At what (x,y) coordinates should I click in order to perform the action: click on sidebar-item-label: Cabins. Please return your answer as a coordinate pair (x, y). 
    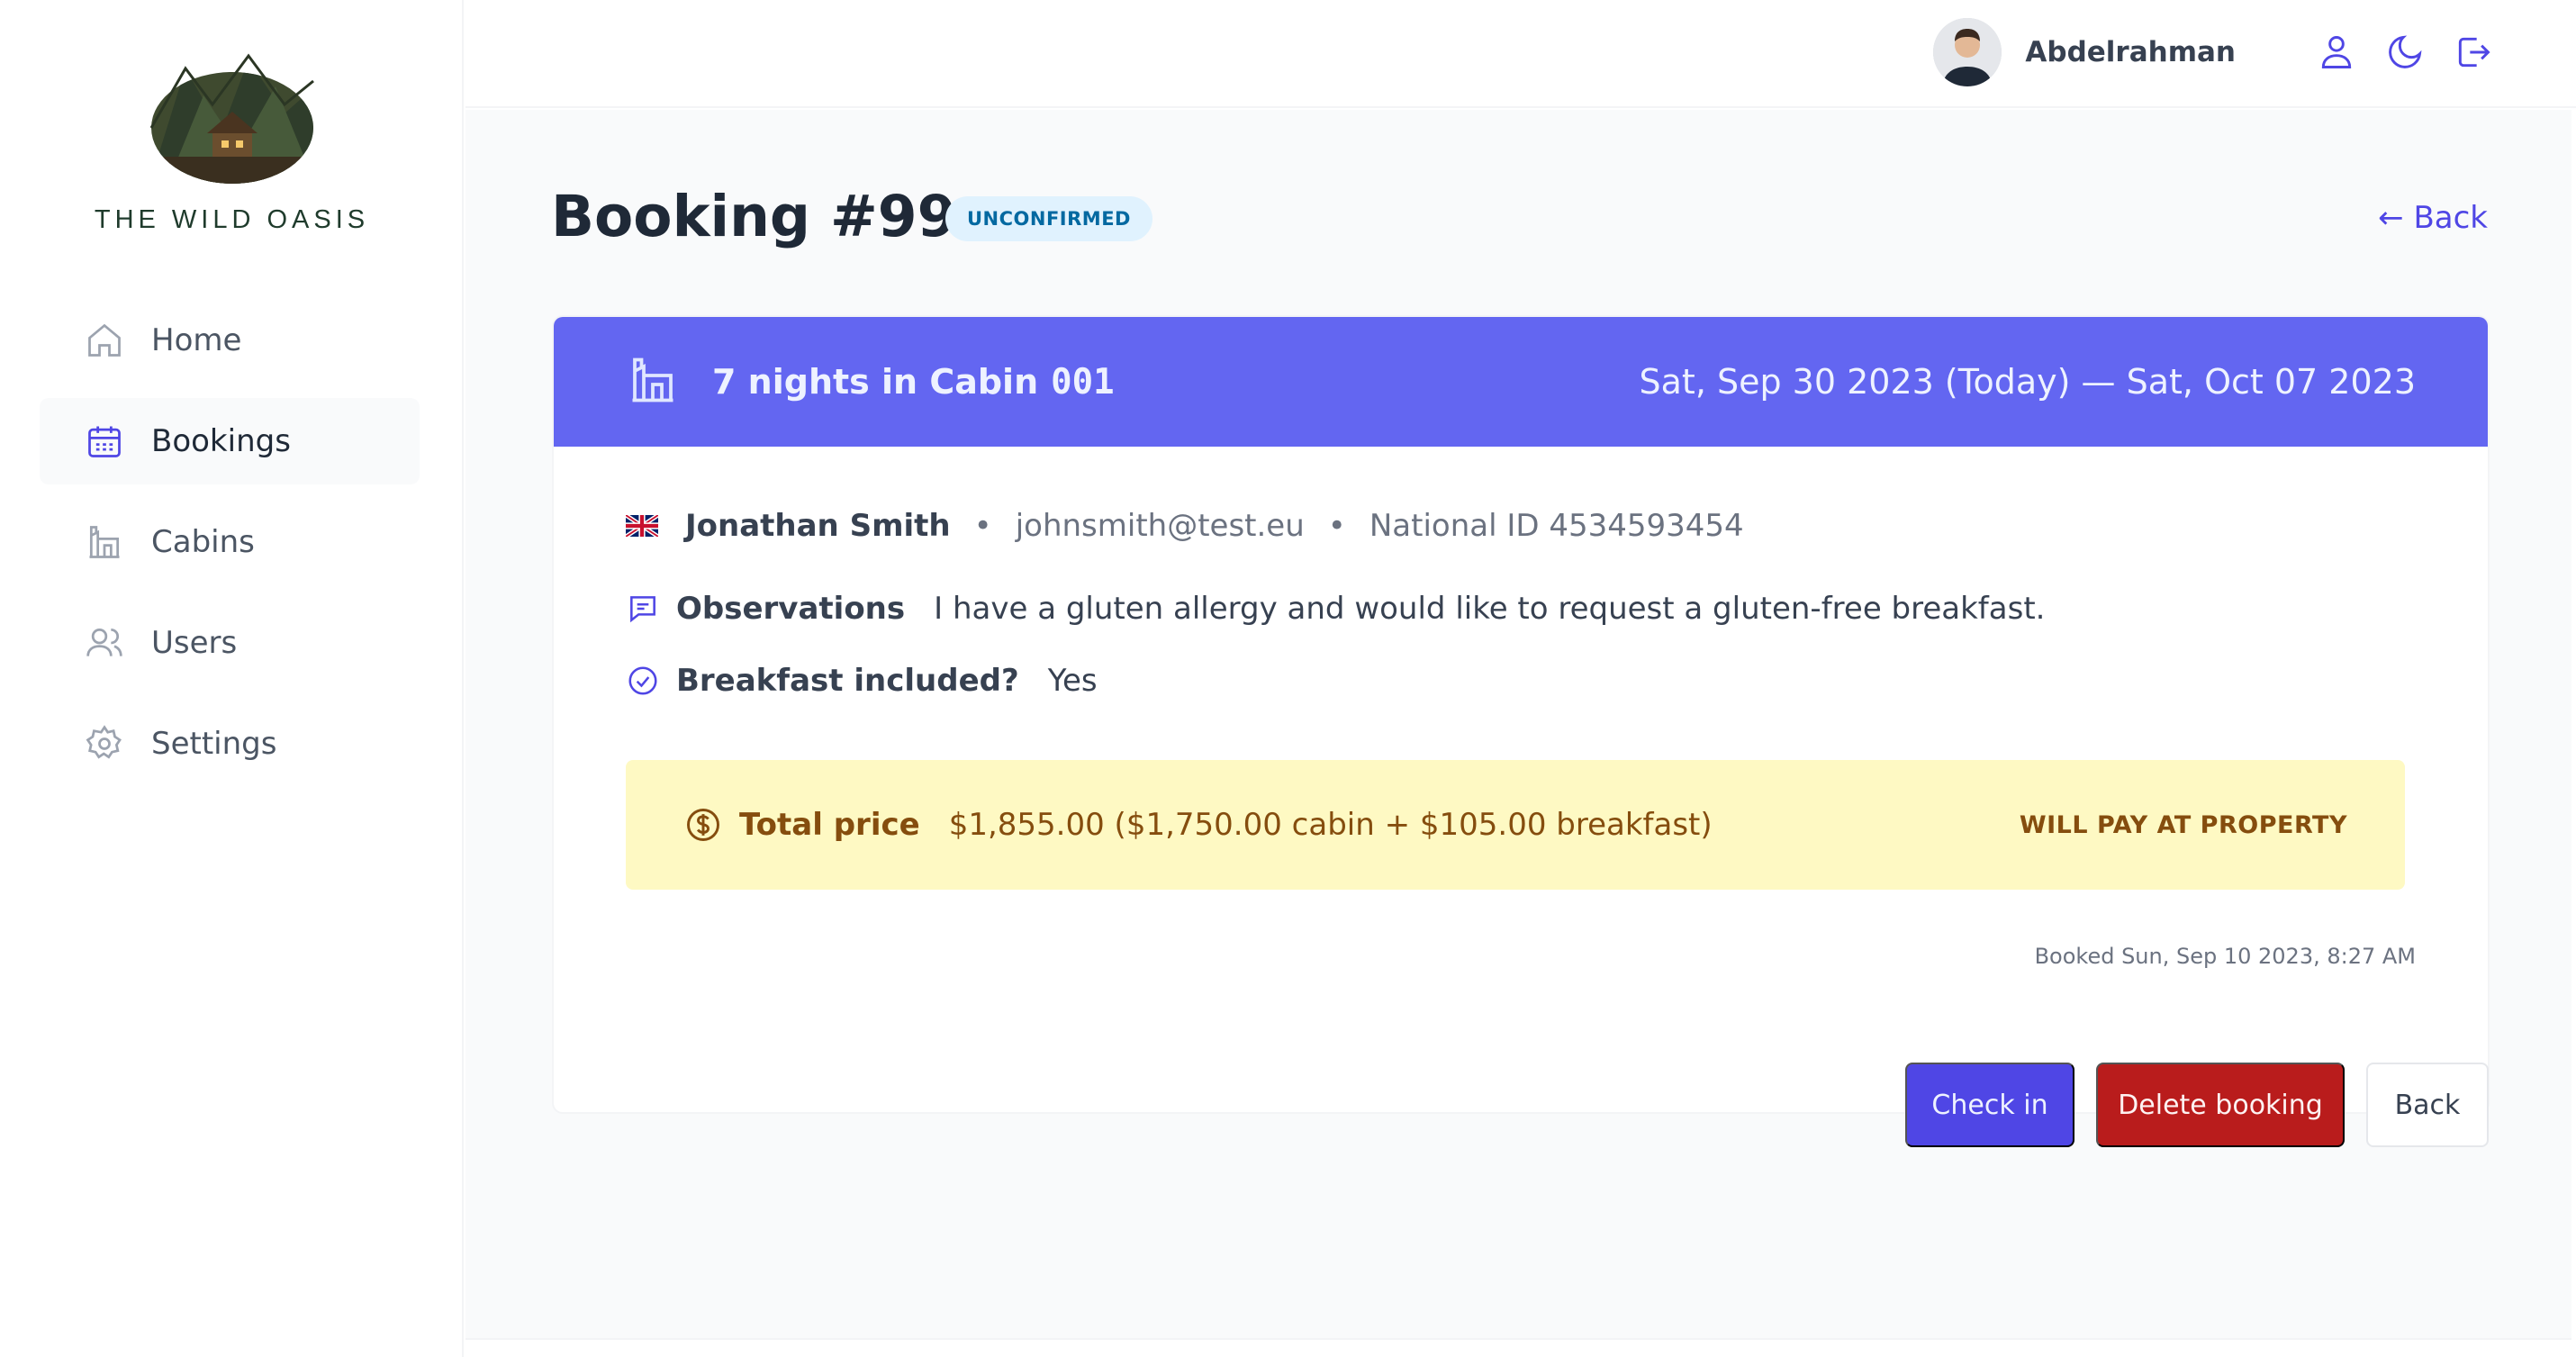
    Looking at the image, I should click on (203, 542).